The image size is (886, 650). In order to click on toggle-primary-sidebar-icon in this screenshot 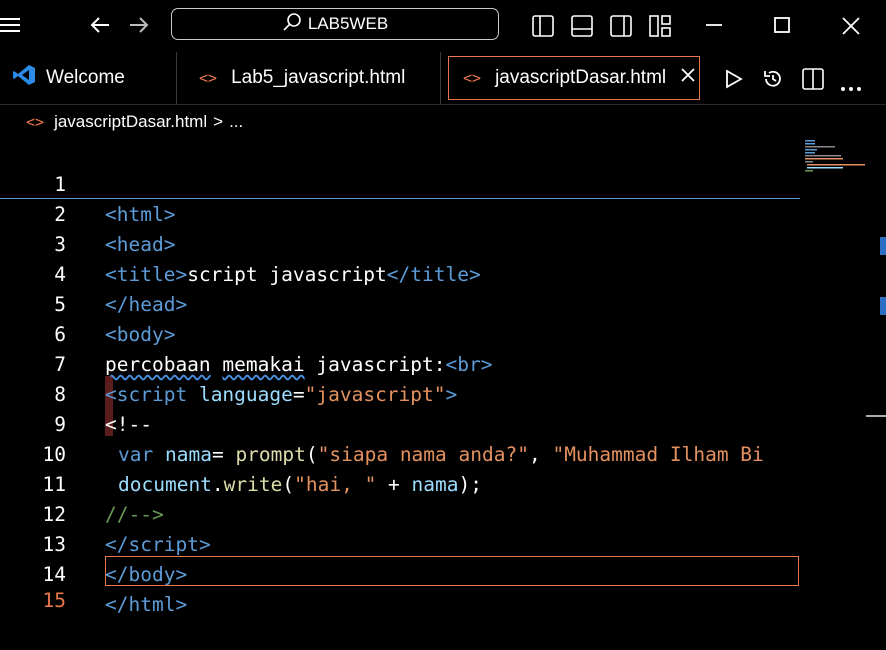, I will do `click(543, 27)`.